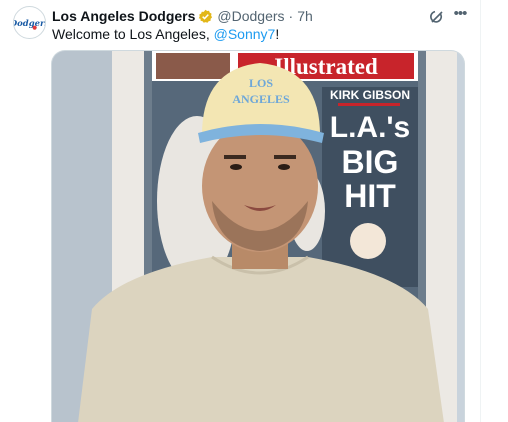  I want to click on mention-link: @Sonny7, so click(245, 34).